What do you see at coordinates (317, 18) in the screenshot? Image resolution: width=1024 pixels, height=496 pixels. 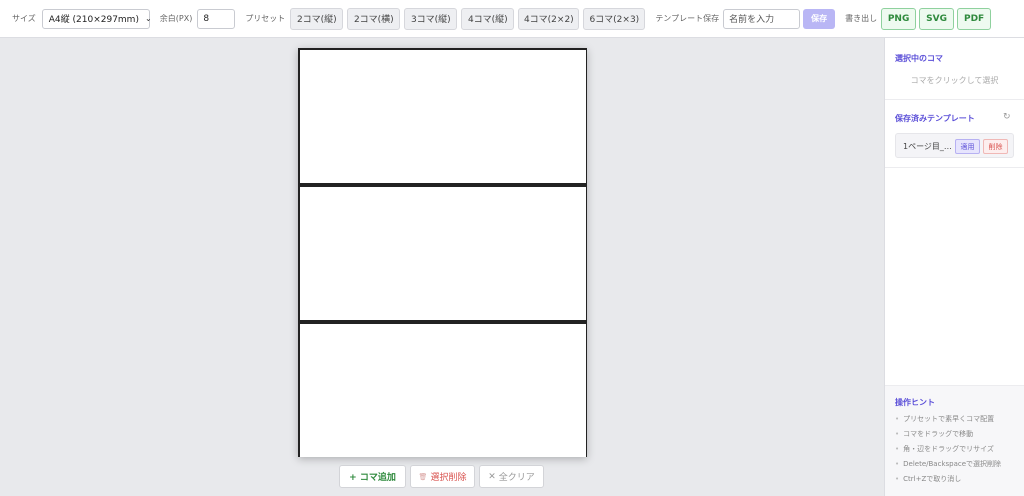 I see `preset-2-vertical-button: 2コマ(縦)` at bounding box center [317, 18].